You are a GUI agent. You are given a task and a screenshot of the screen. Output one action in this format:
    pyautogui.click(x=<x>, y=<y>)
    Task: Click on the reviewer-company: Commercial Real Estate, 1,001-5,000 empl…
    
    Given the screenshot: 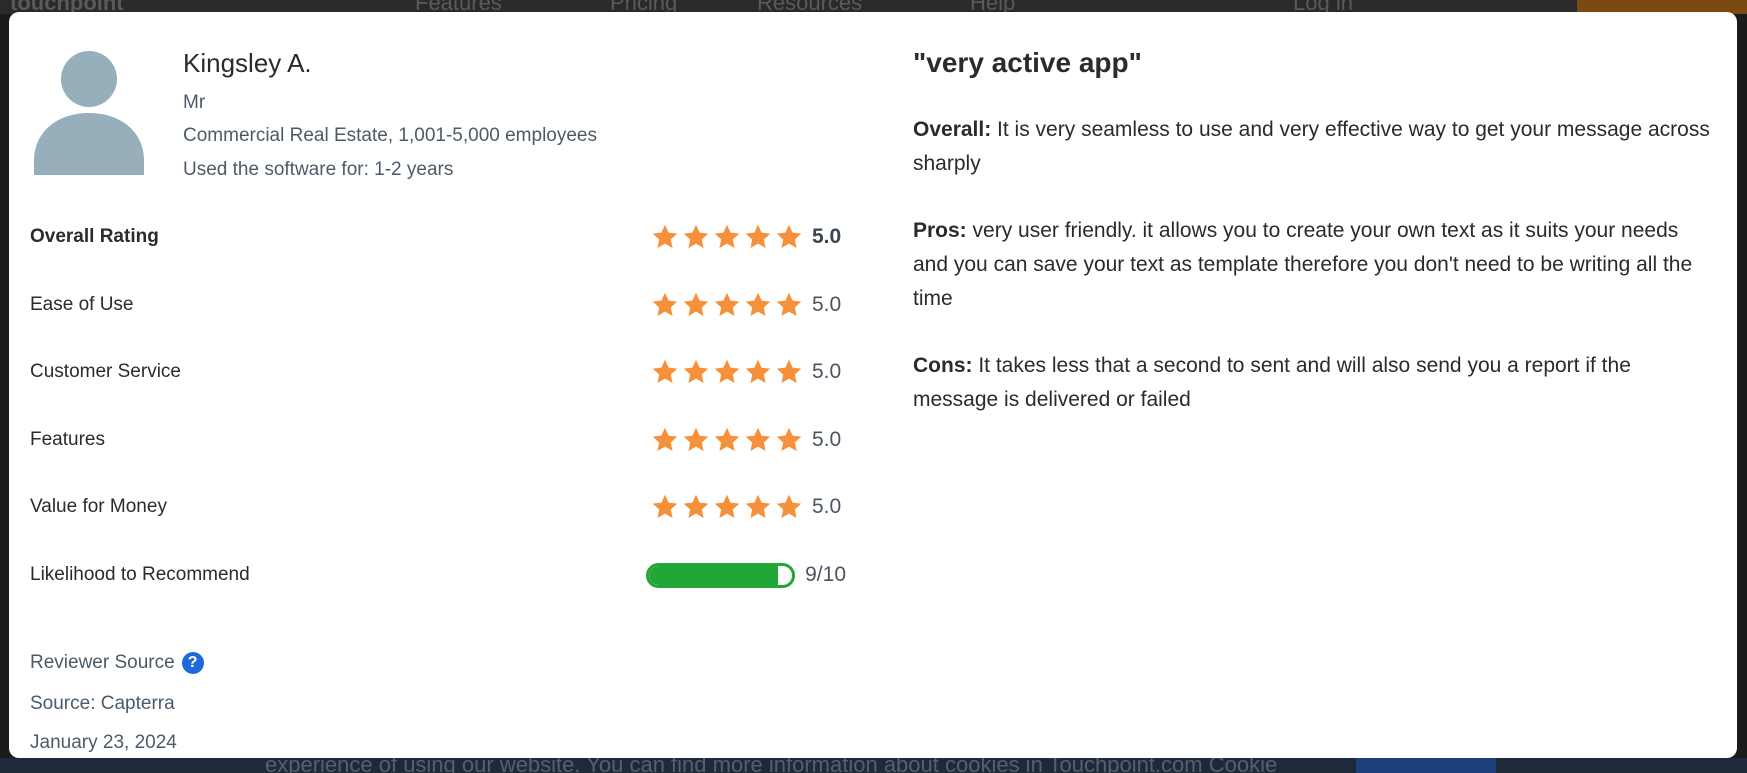 What is the action you would take?
    pyautogui.click(x=390, y=136)
    